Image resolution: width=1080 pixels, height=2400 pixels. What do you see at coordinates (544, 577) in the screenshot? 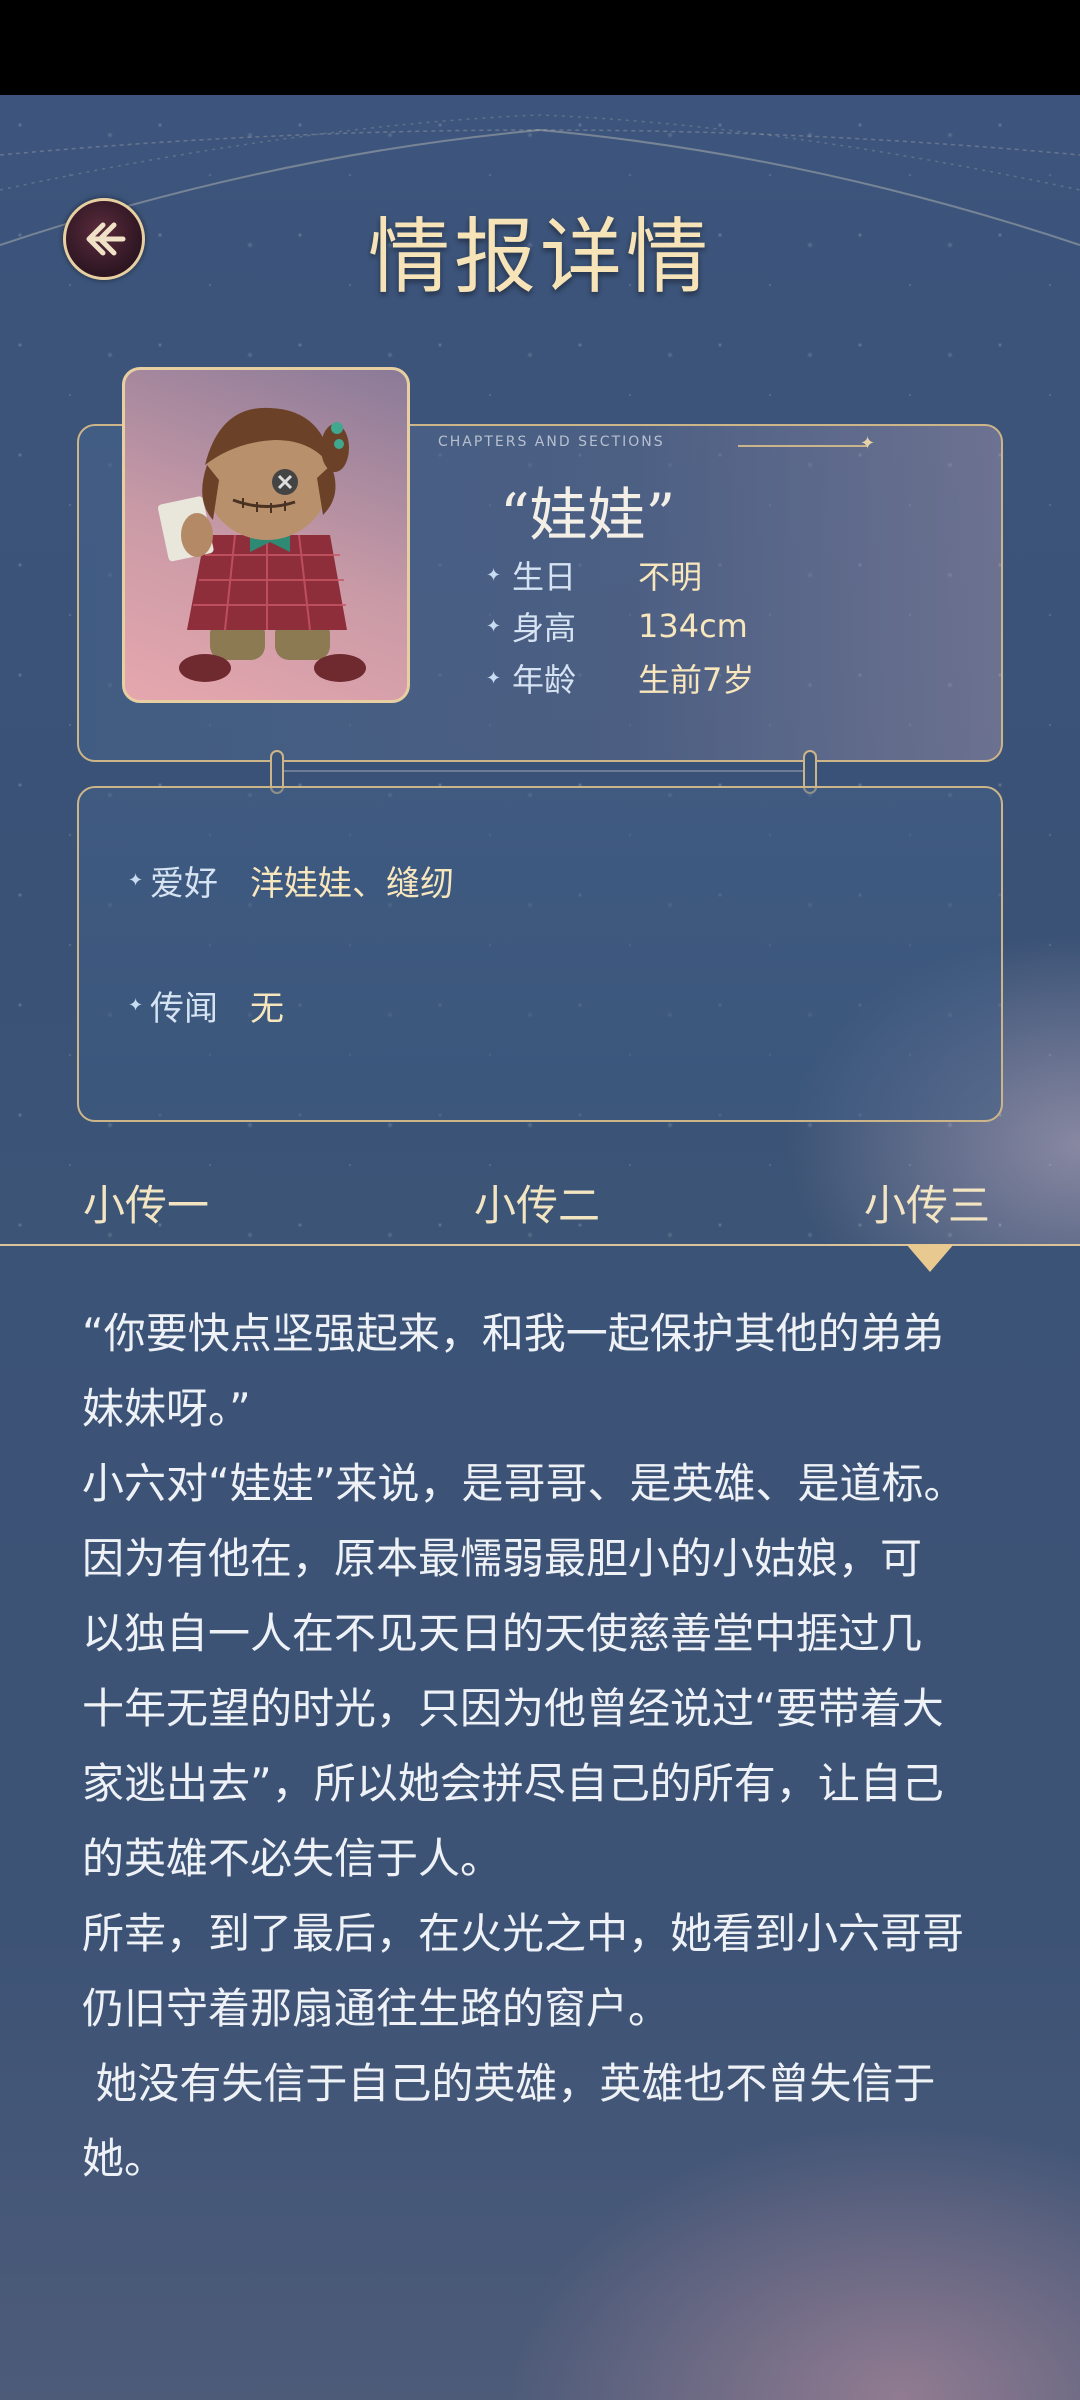
I see `attribute-label: 生日` at bounding box center [544, 577].